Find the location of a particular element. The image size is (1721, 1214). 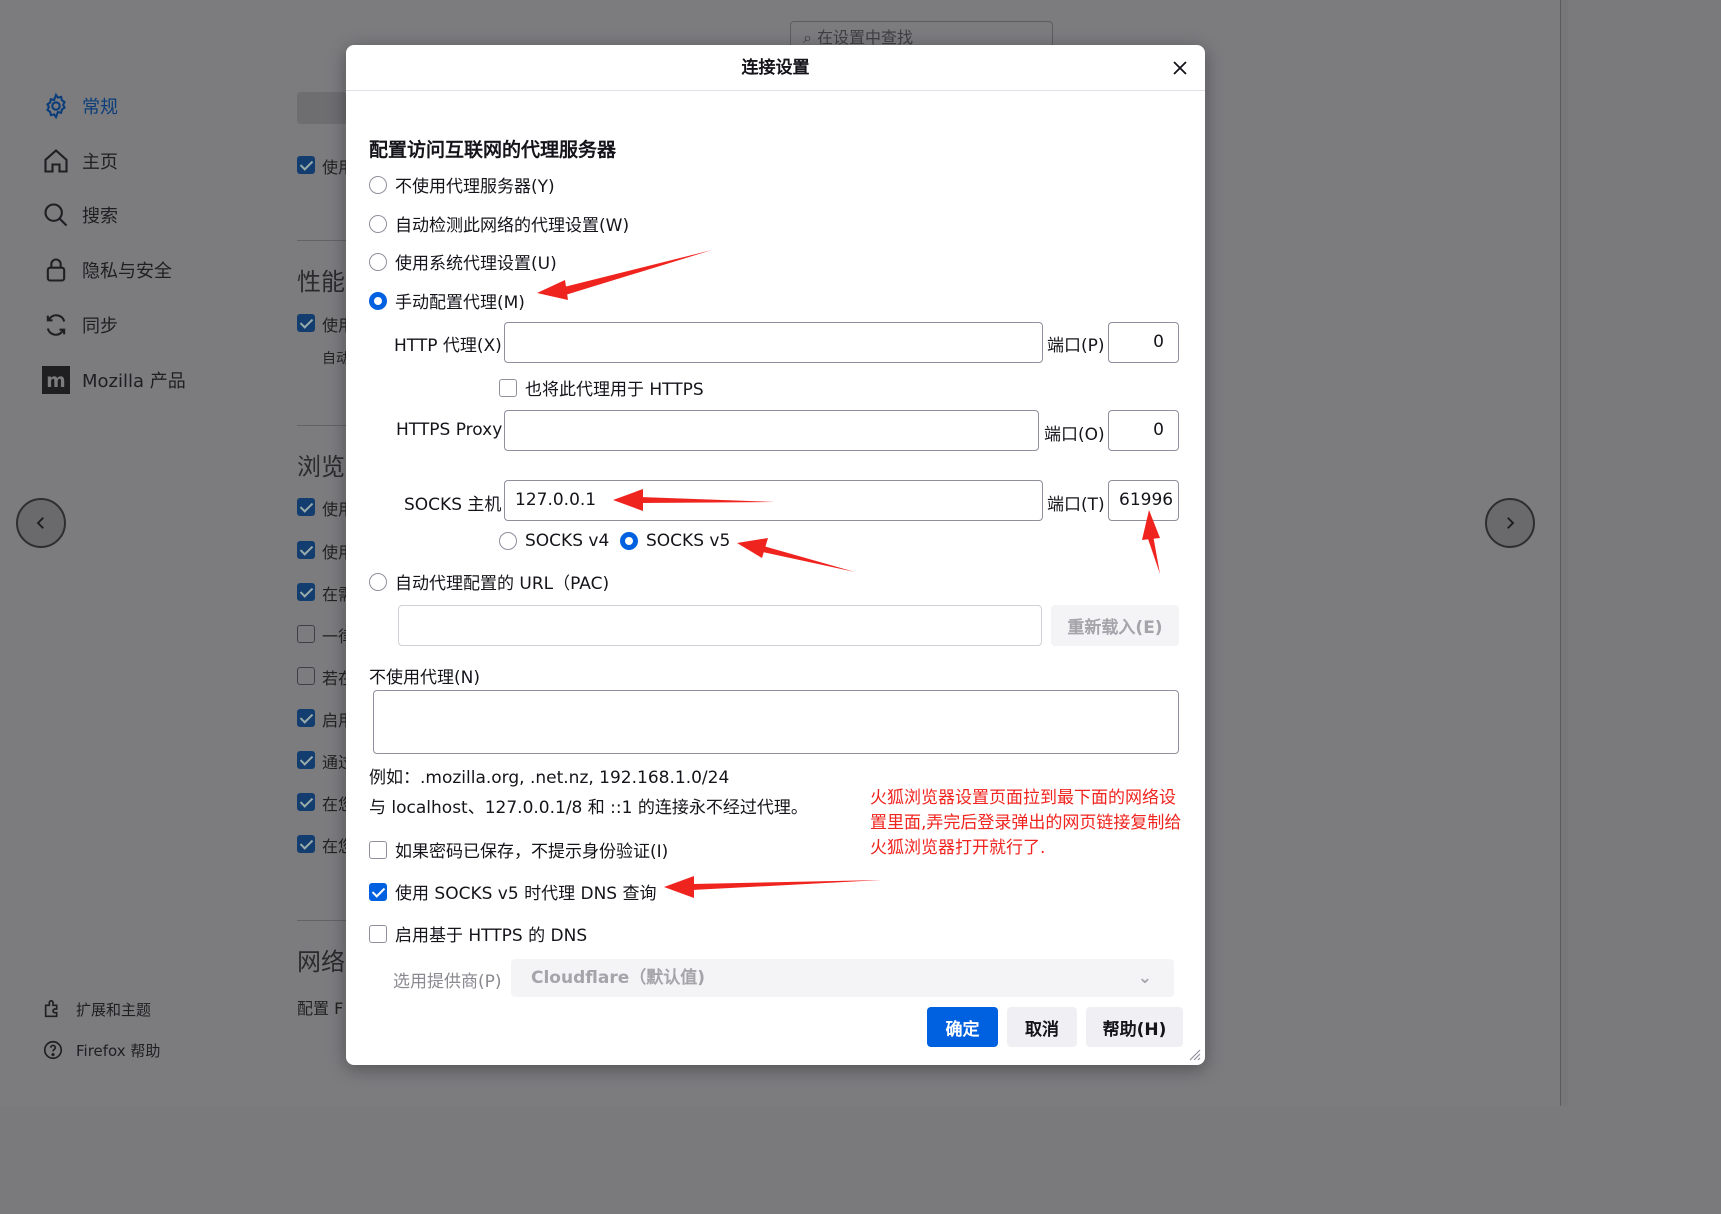

checkbox-label: 使用 SOCKS v5 时代理 DNS 查询 is located at coordinates (526, 894).